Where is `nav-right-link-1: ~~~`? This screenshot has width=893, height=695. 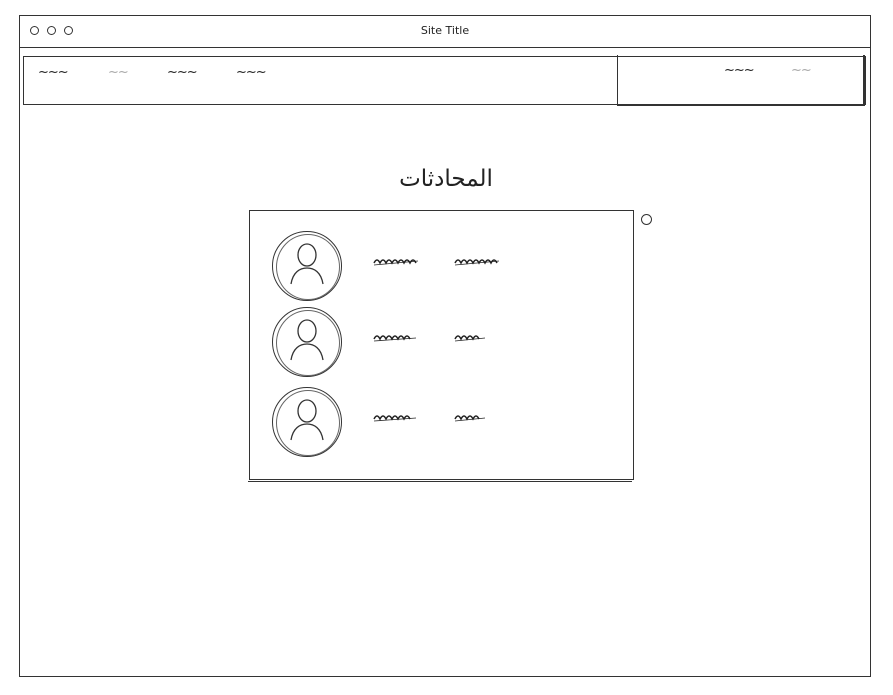 nav-right-link-1: ~~~ is located at coordinates (739, 70).